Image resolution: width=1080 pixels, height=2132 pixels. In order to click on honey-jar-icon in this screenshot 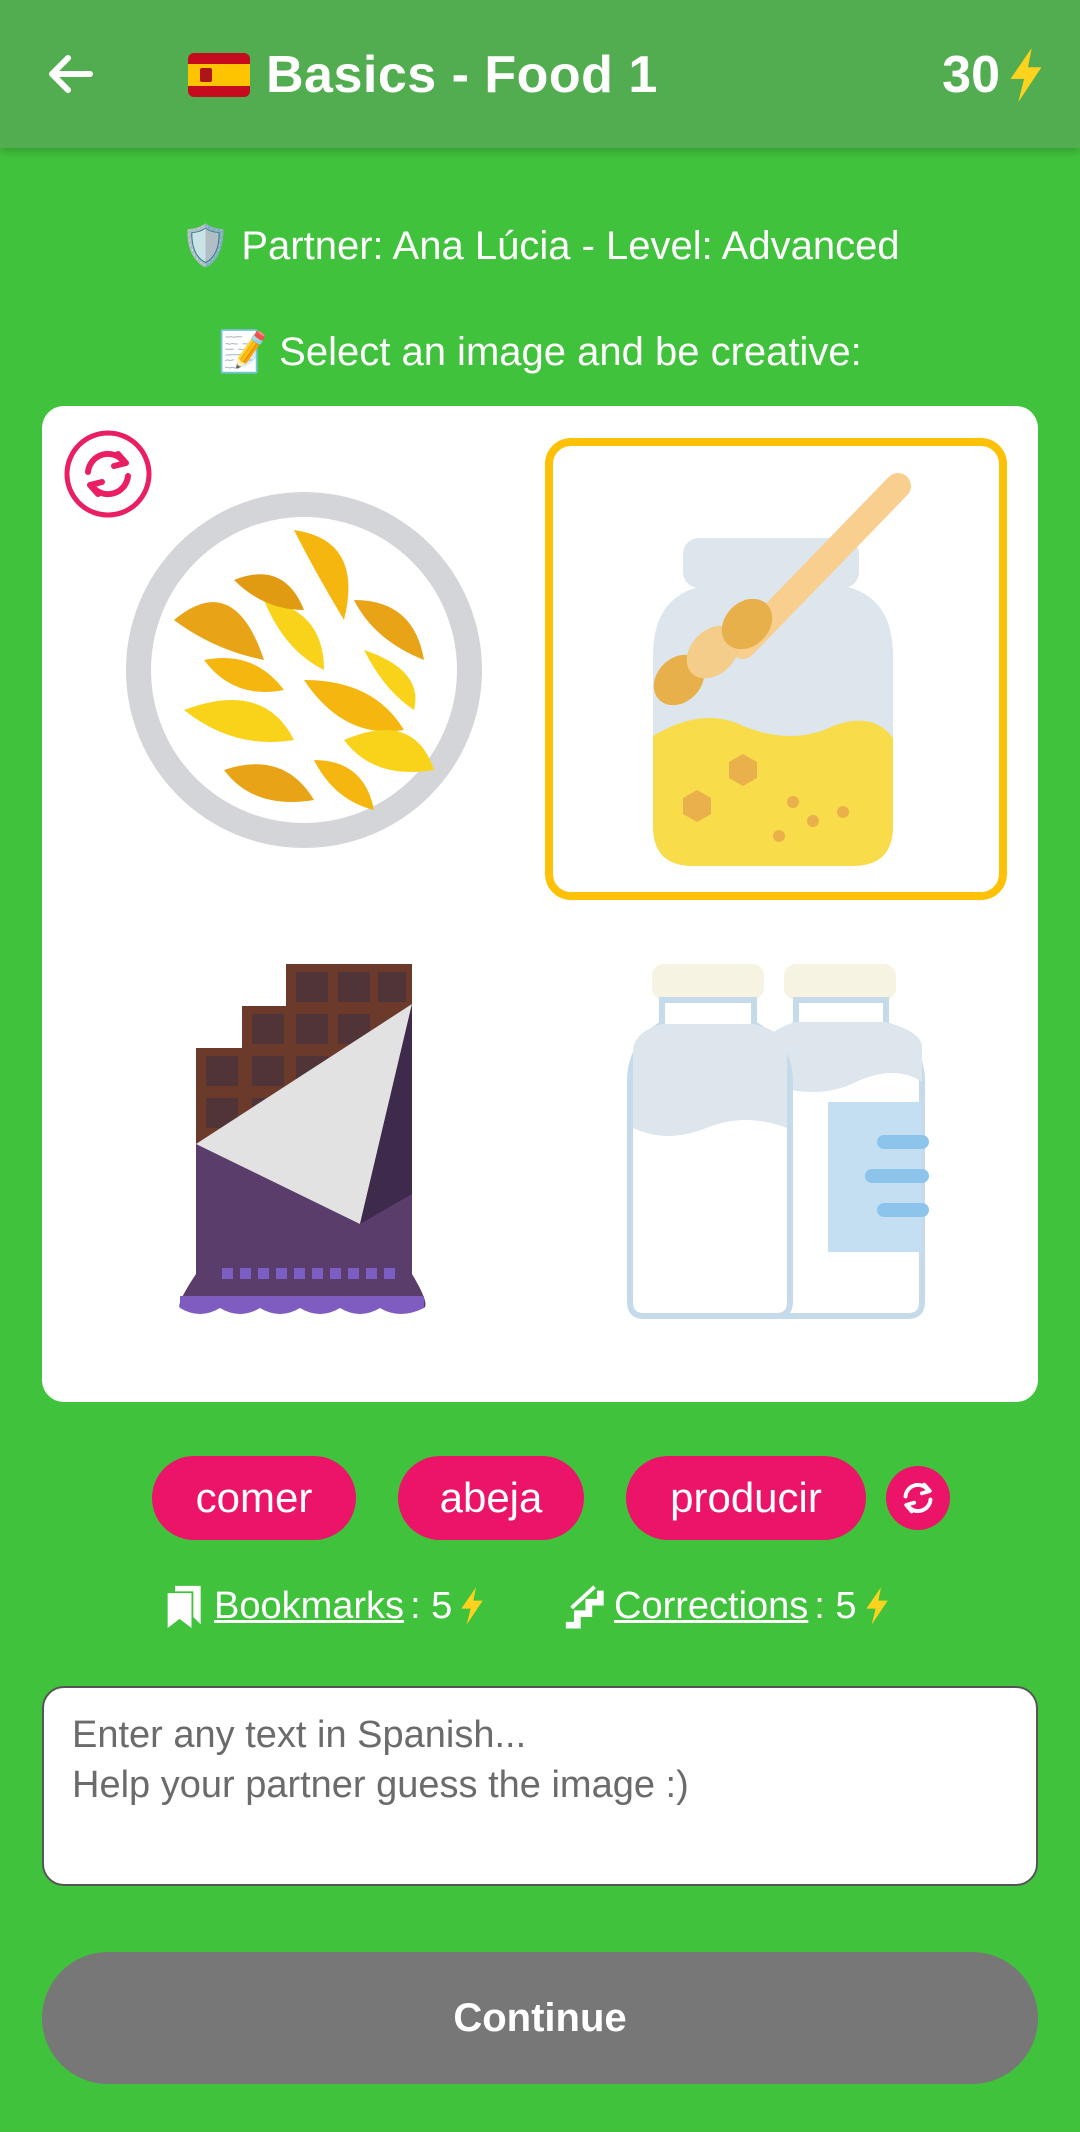, I will do `click(782, 669)`.